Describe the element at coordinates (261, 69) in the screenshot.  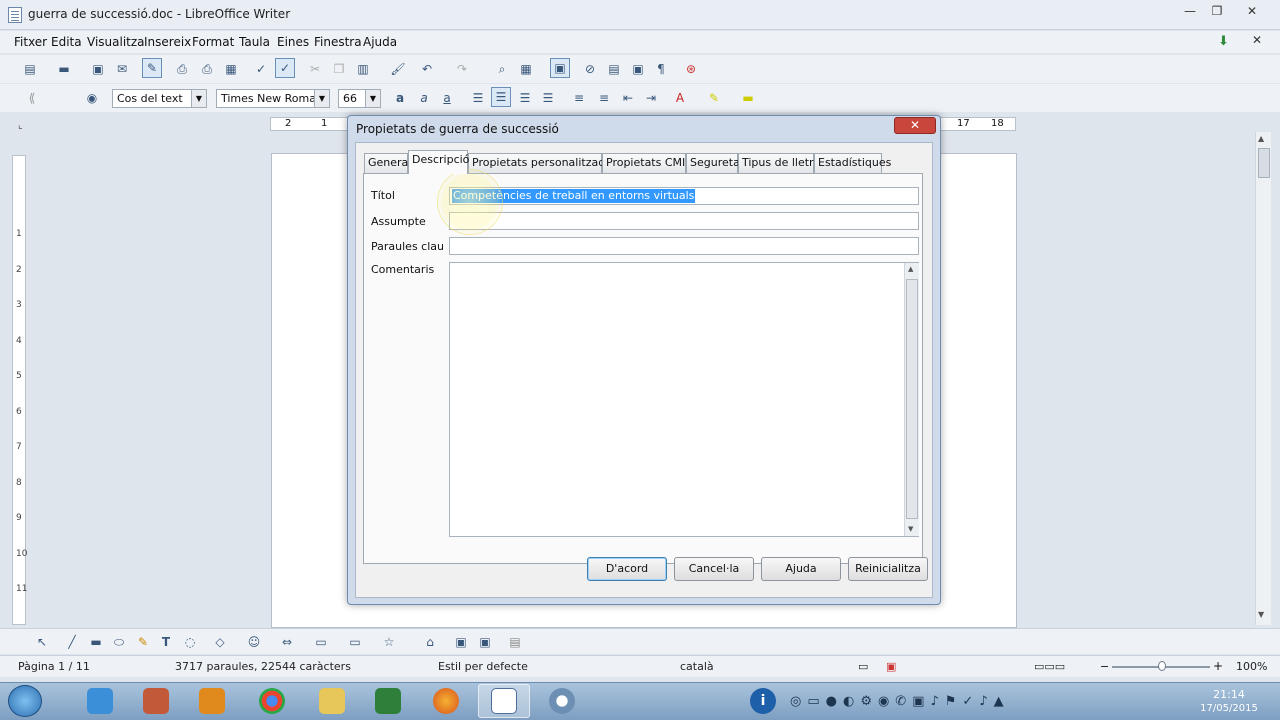
I see `spellcheck-icon: ✓` at that location.